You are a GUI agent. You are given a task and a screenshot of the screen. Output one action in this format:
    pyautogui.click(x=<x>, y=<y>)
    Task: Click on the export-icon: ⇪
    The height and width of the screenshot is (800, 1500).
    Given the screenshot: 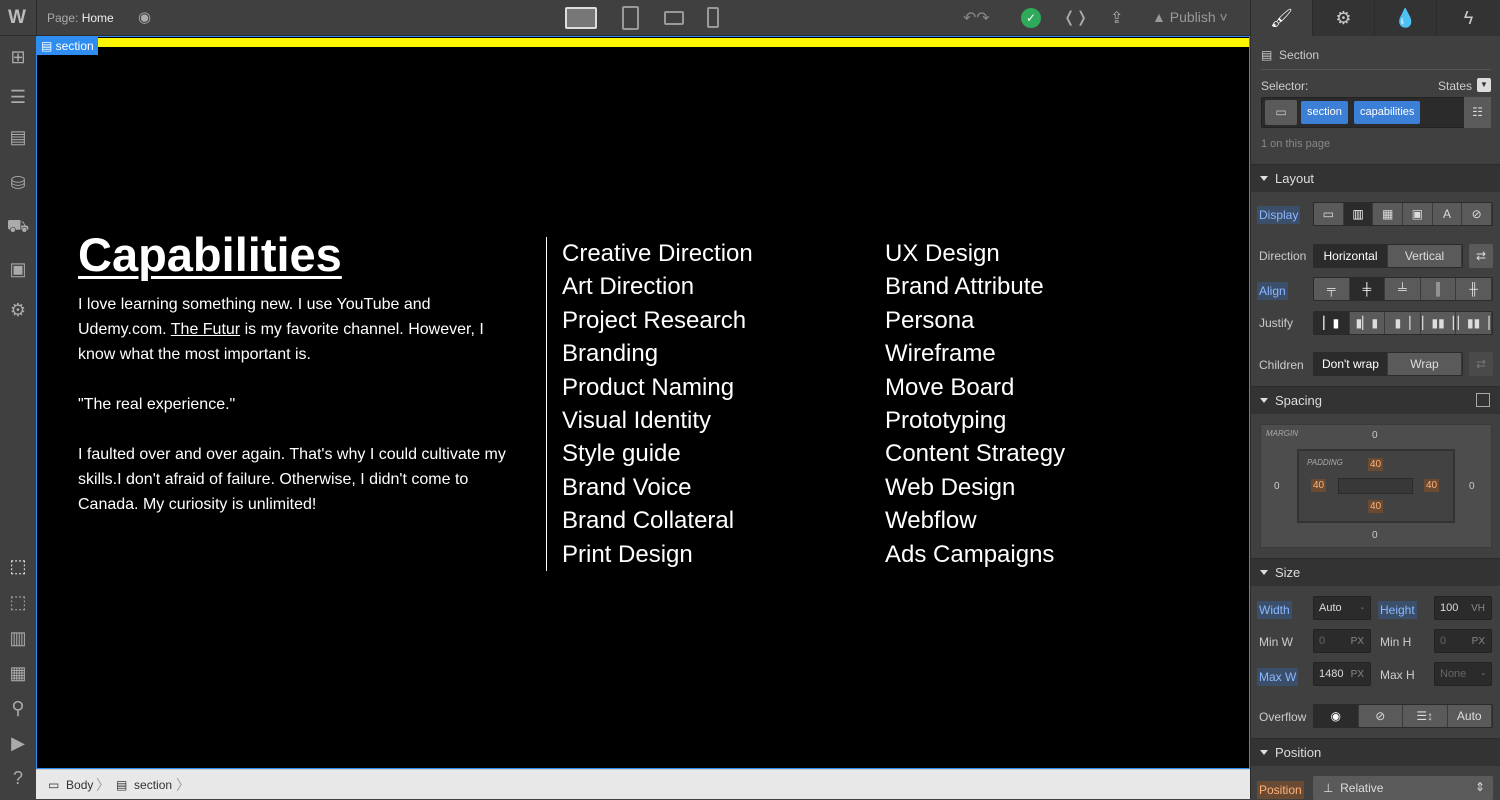 What is the action you would take?
    pyautogui.click(x=1116, y=18)
    